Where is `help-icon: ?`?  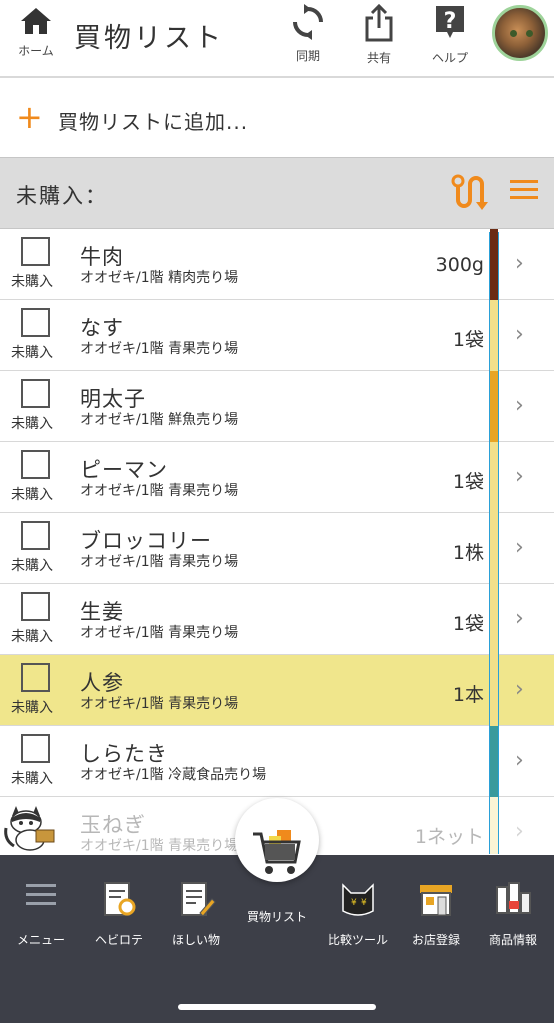 help-icon: ? is located at coordinates (450, 22).